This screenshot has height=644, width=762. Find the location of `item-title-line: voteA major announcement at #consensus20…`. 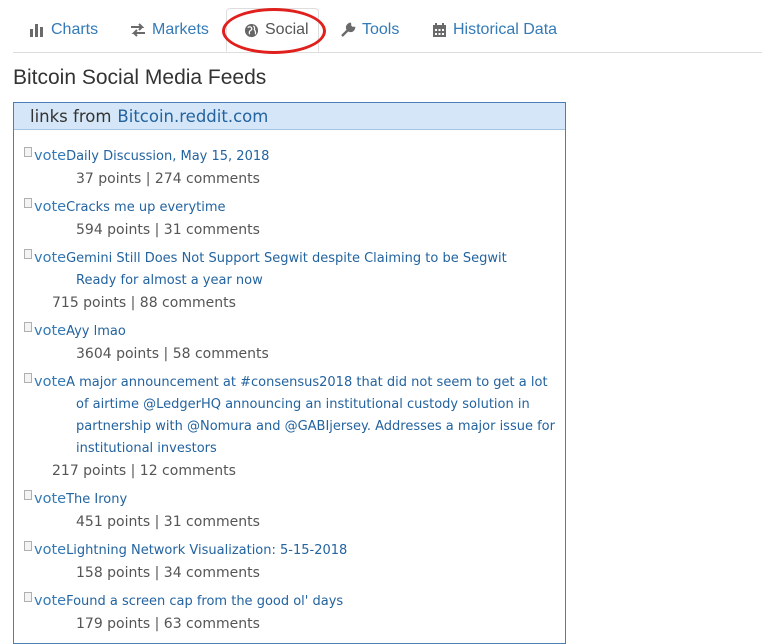

item-title-line: voteA major announcement at #consensus20… is located at coordinates (293, 382).